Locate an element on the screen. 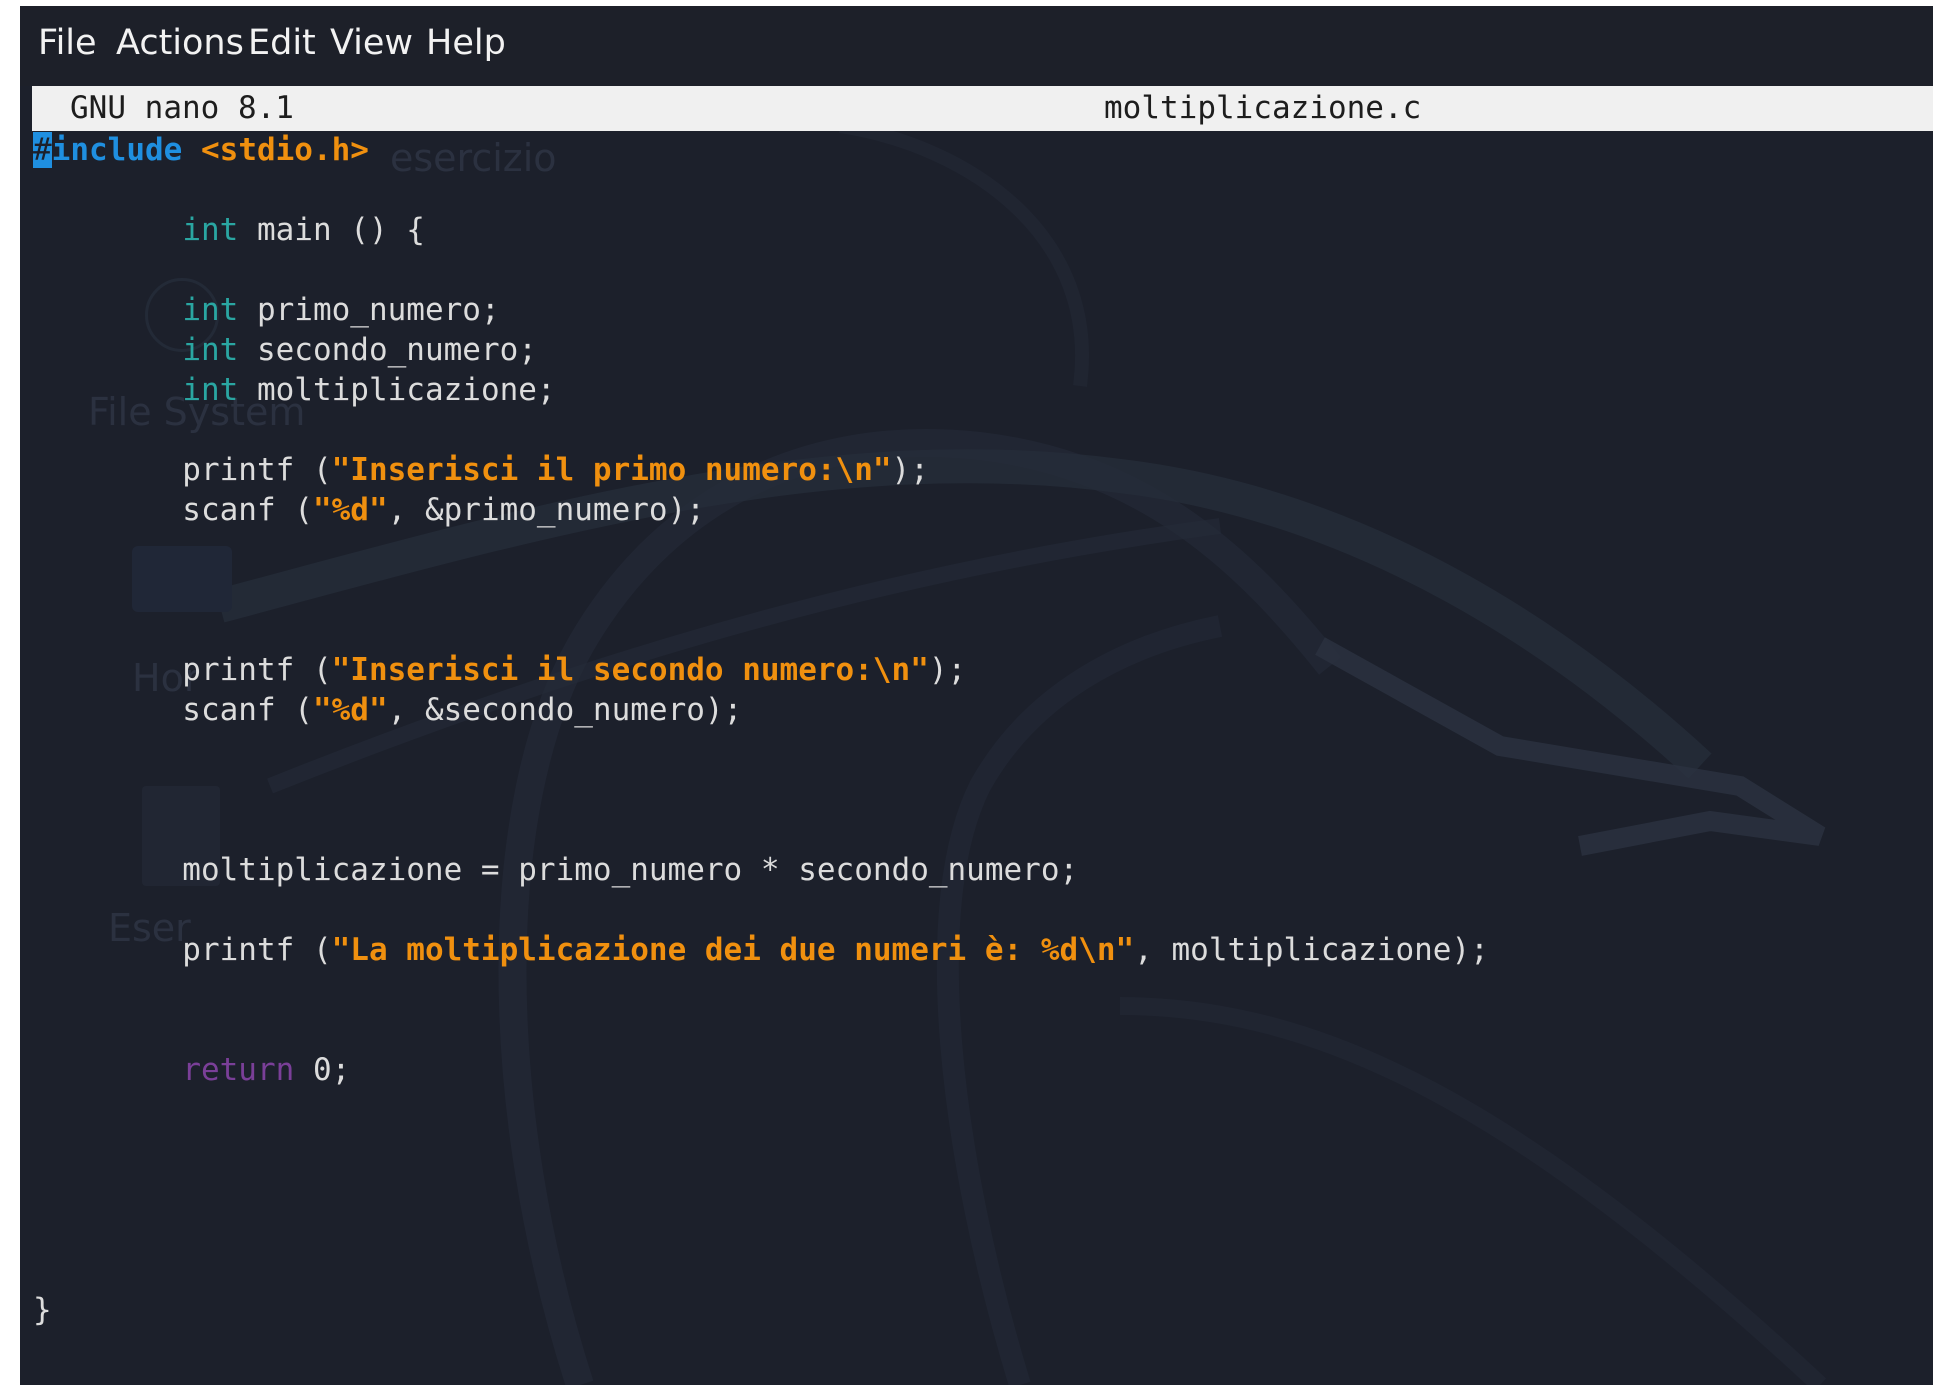  code-line: return 0; is located at coordinates (191, 1070).